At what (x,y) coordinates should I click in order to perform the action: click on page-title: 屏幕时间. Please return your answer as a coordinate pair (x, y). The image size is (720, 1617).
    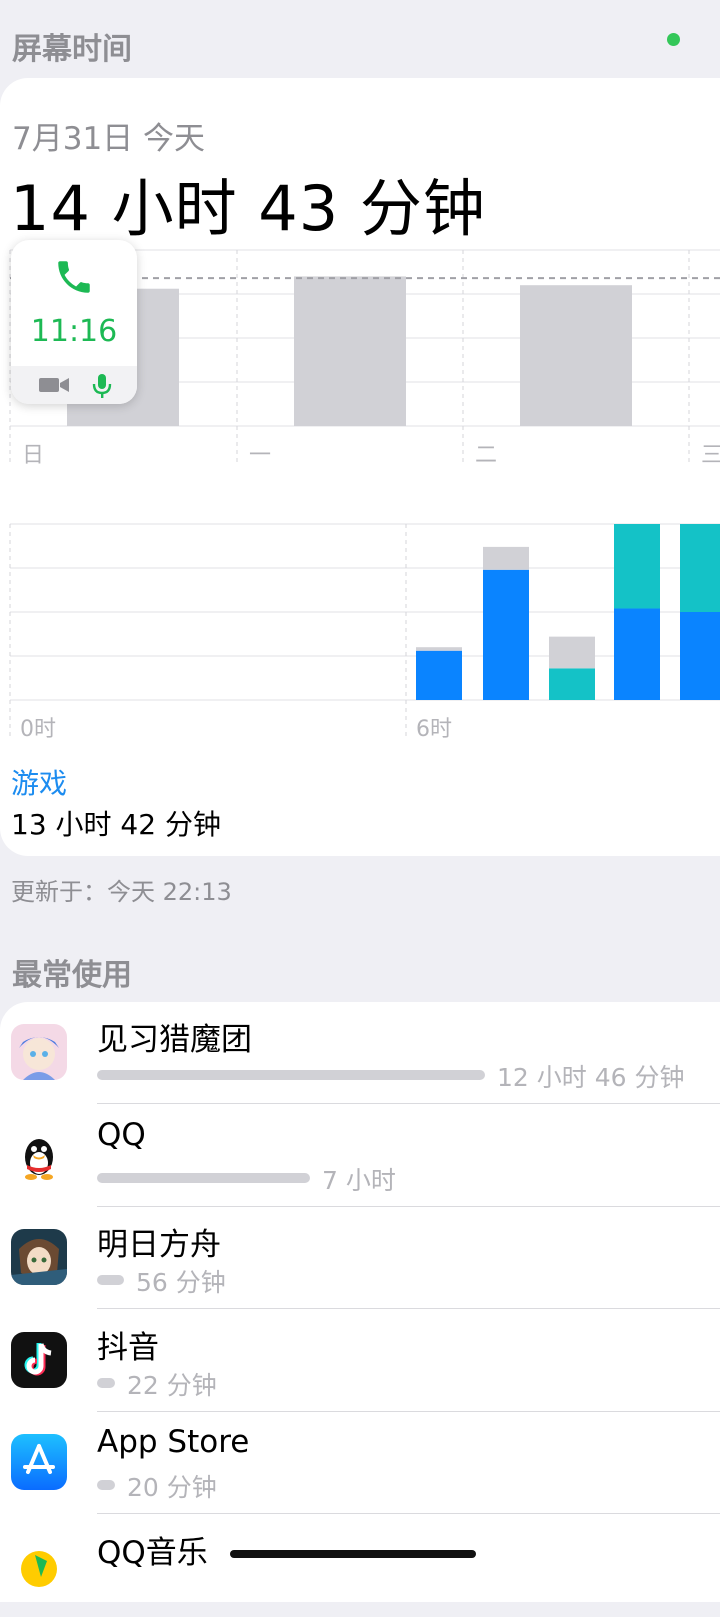
    Looking at the image, I should click on (72, 49).